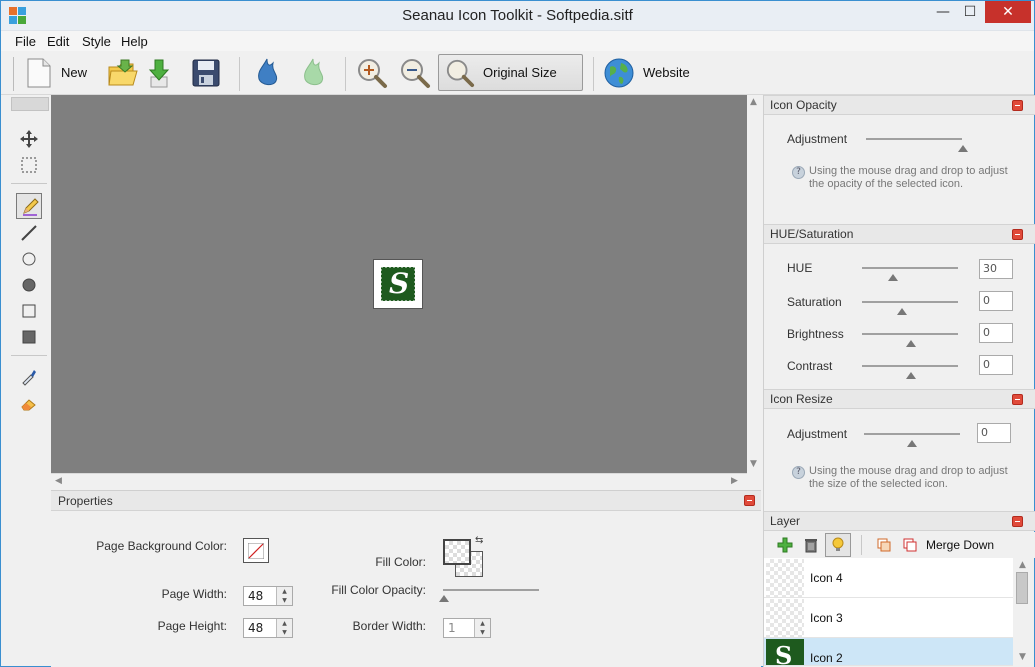 Image resolution: width=1035 pixels, height=667 pixels. I want to click on layer-name: Icon 3, so click(826, 618).